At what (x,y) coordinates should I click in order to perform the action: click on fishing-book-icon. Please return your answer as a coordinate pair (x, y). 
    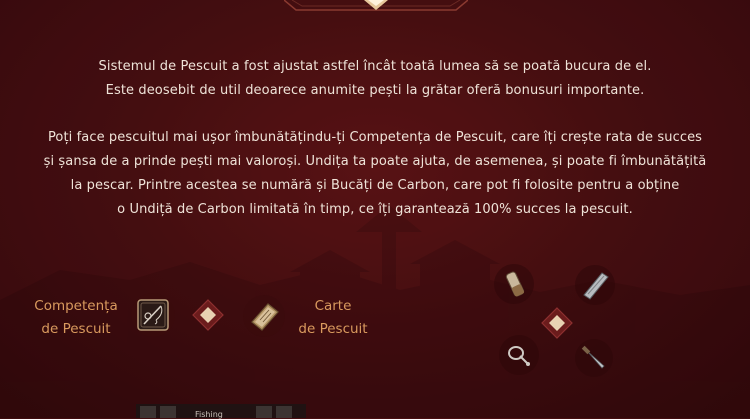
    Looking at the image, I should click on (264, 316).